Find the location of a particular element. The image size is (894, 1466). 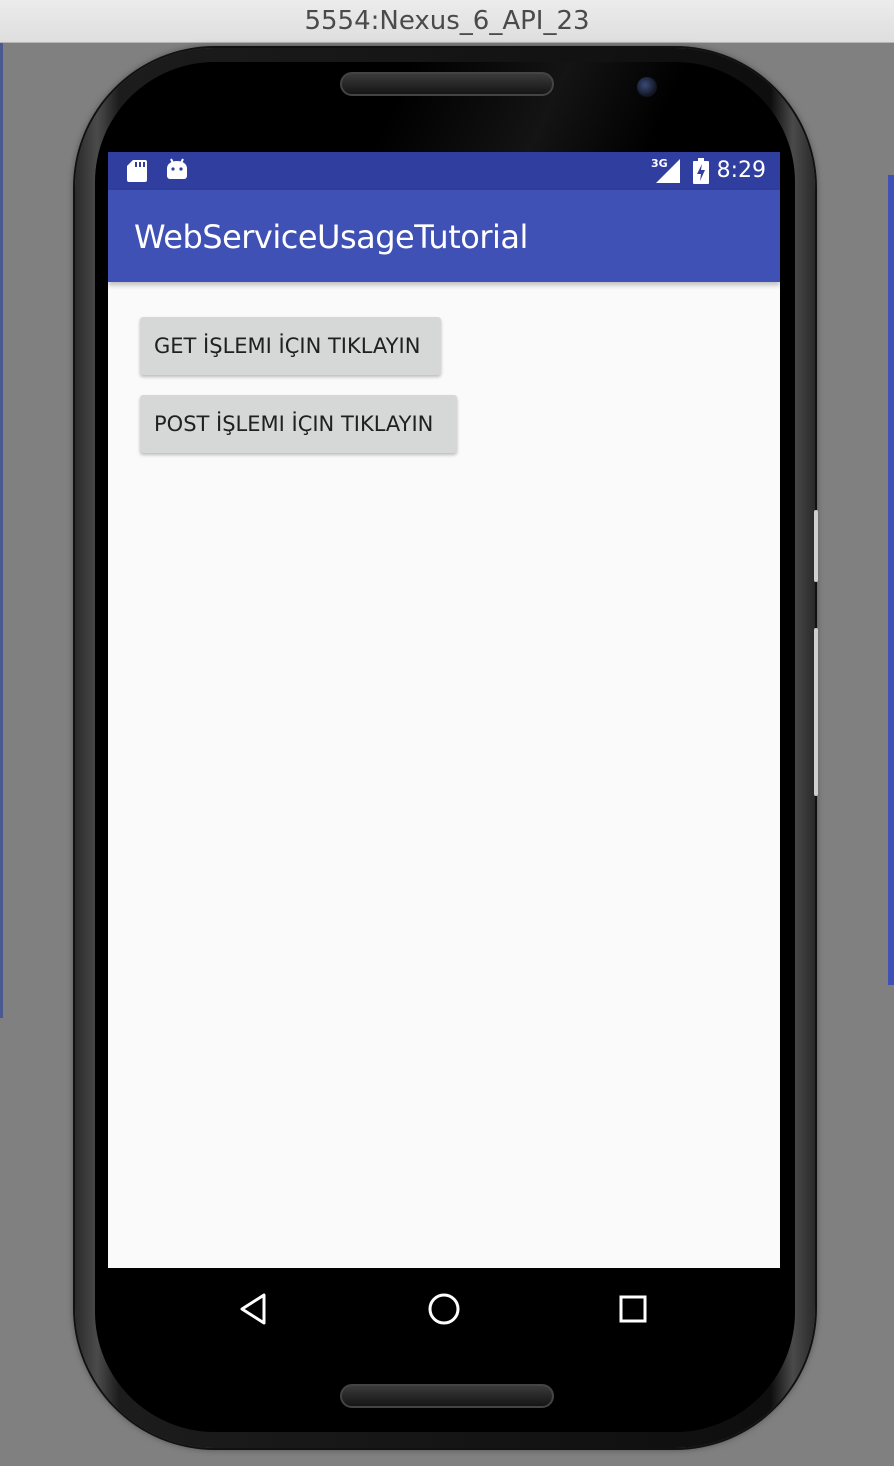

android-debug-icon is located at coordinates (177, 168).